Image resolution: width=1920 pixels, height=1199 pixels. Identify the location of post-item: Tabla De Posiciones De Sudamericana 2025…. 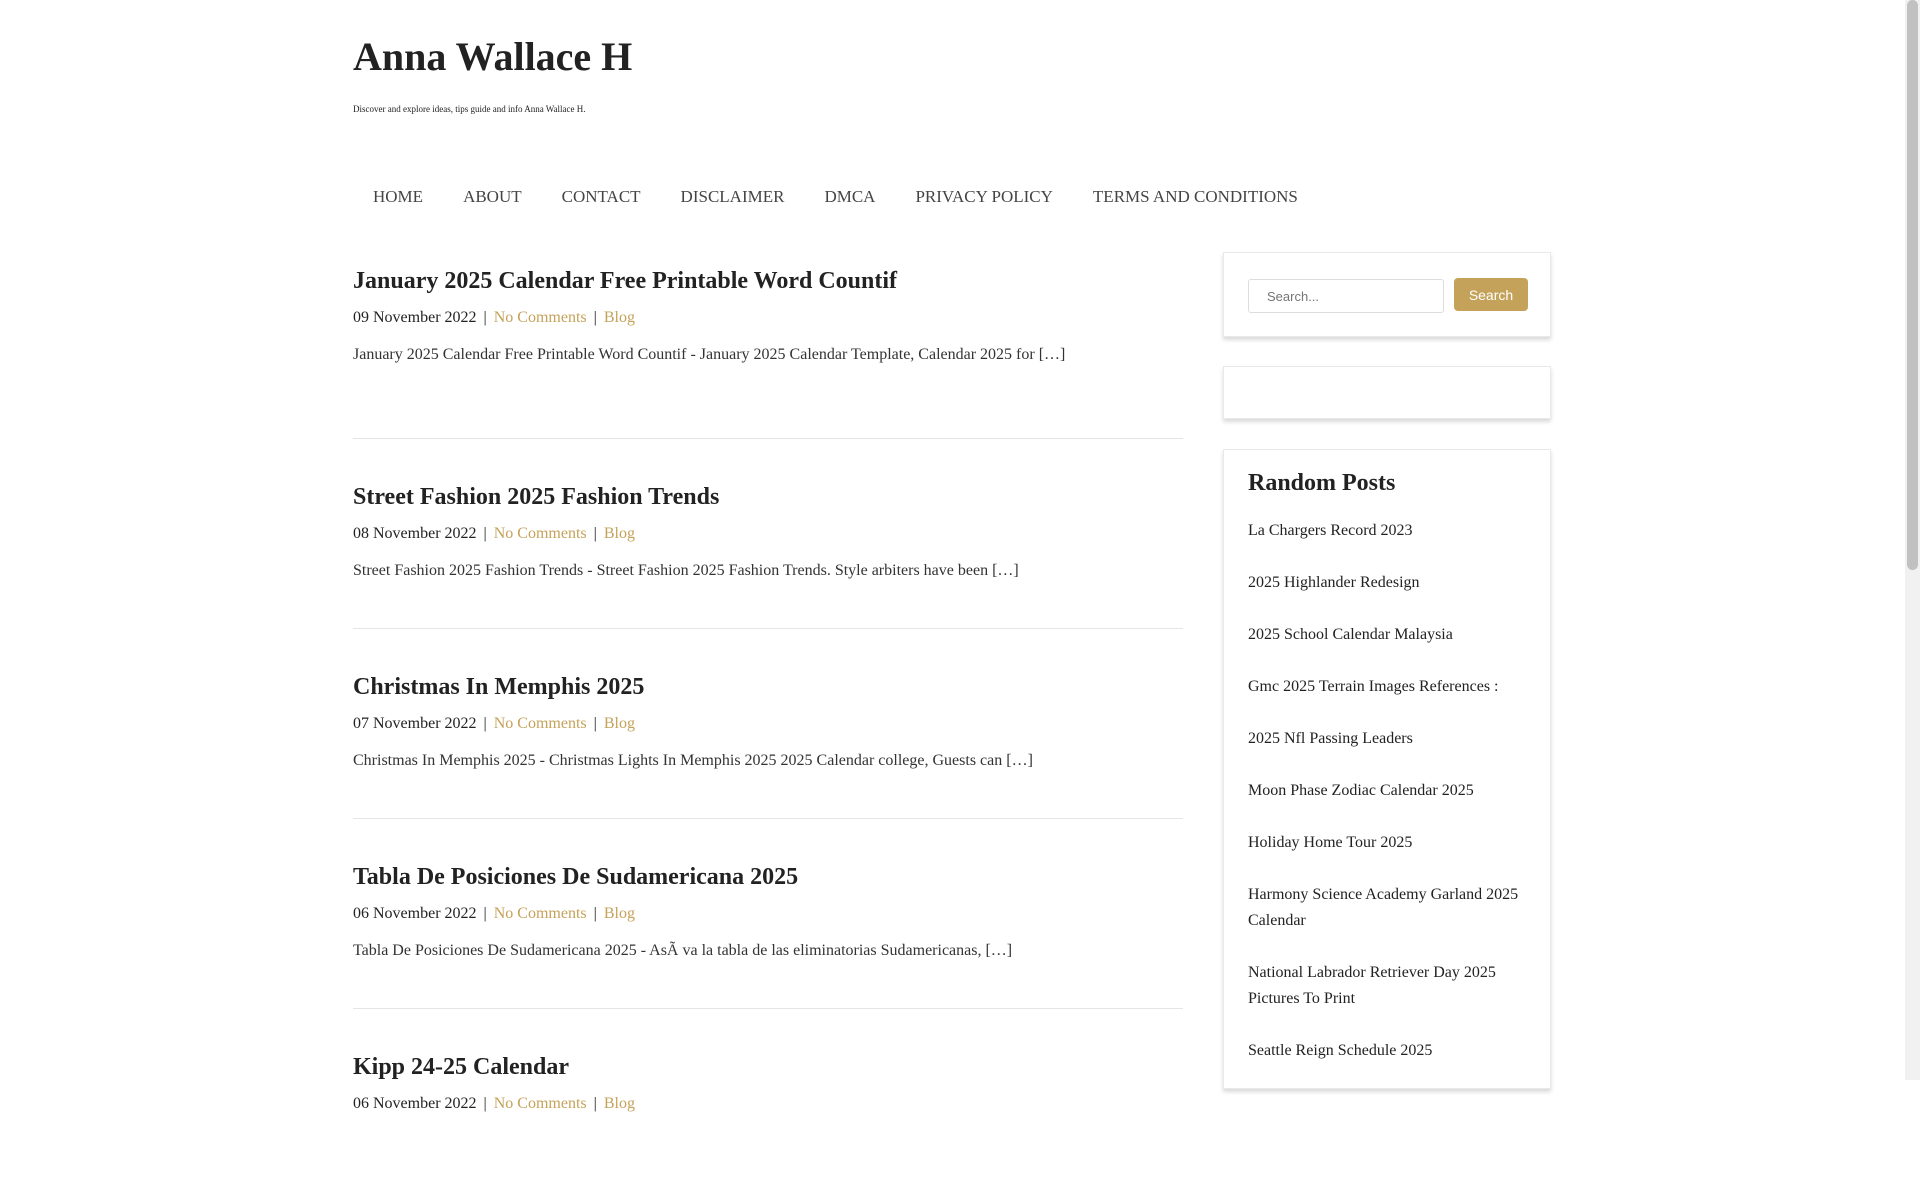
(768, 914).